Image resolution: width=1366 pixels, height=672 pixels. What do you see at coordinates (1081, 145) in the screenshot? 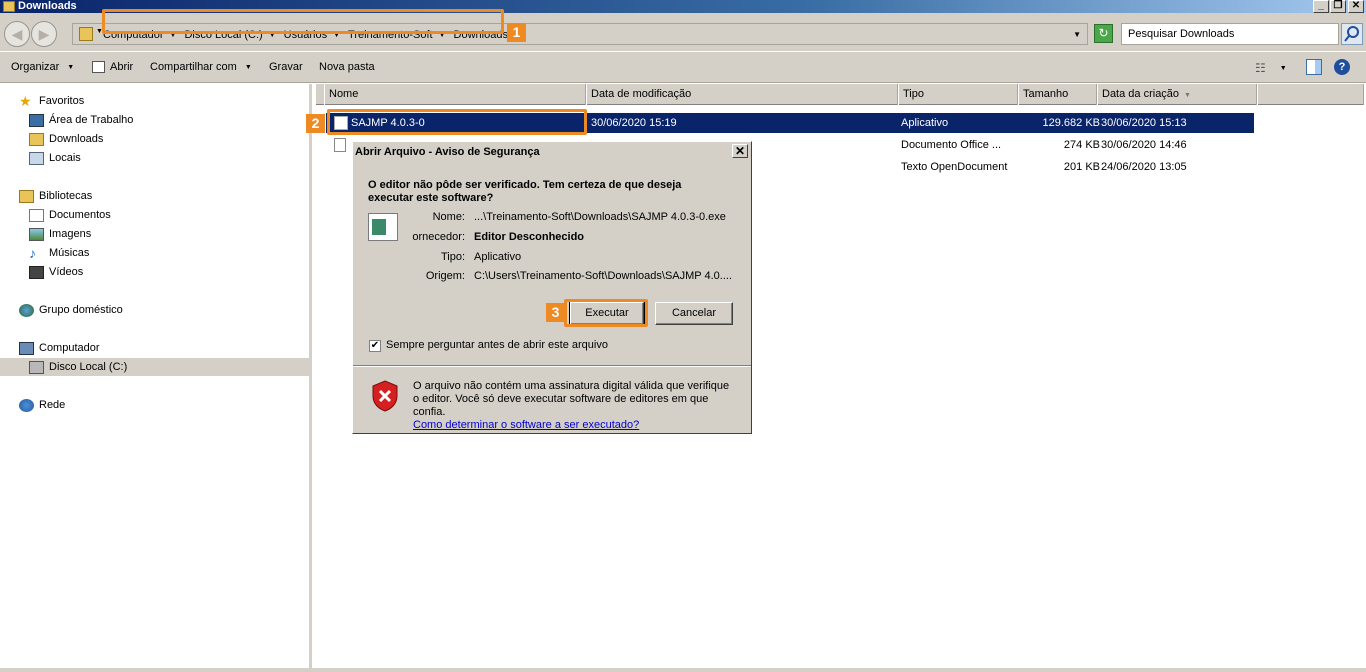
I see `file-size: 274 KB` at bounding box center [1081, 145].